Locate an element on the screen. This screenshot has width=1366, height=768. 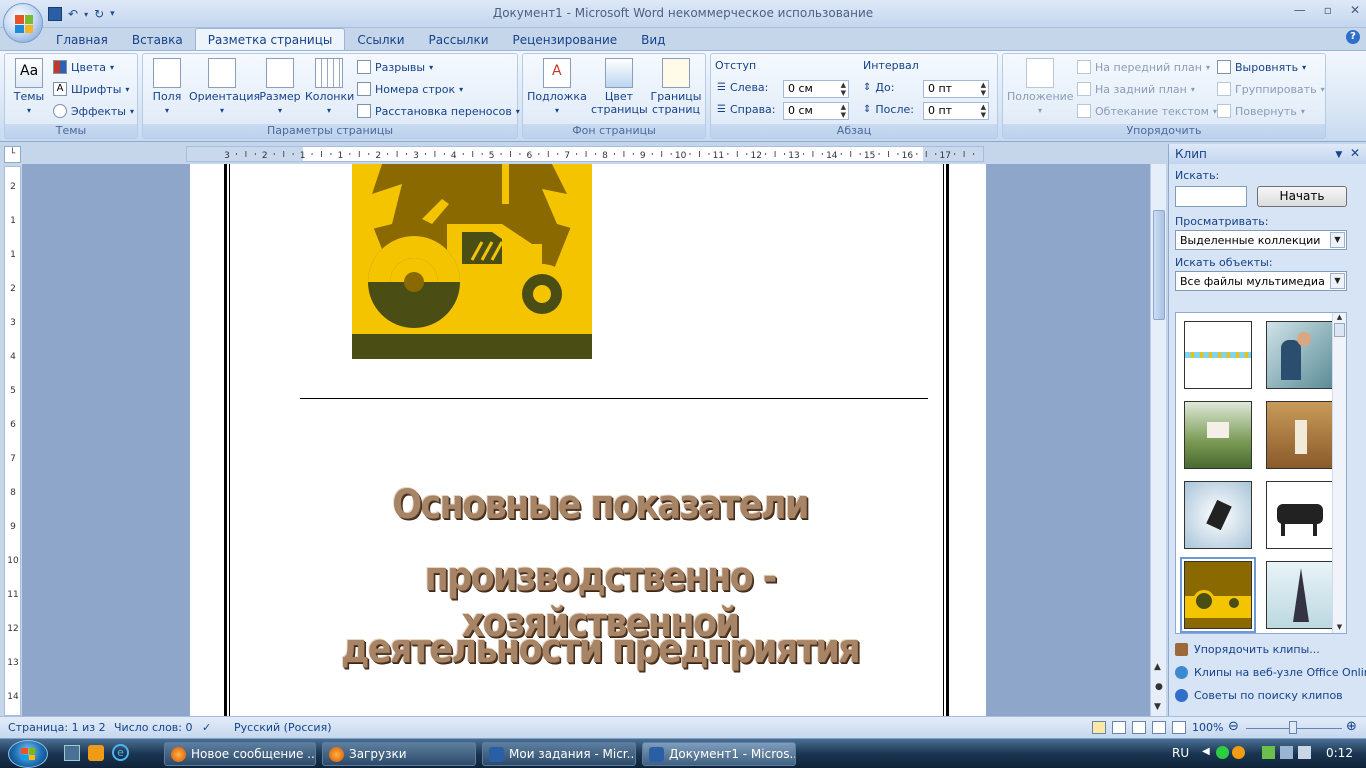
clip-search-input is located at coordinates (1211, 196).